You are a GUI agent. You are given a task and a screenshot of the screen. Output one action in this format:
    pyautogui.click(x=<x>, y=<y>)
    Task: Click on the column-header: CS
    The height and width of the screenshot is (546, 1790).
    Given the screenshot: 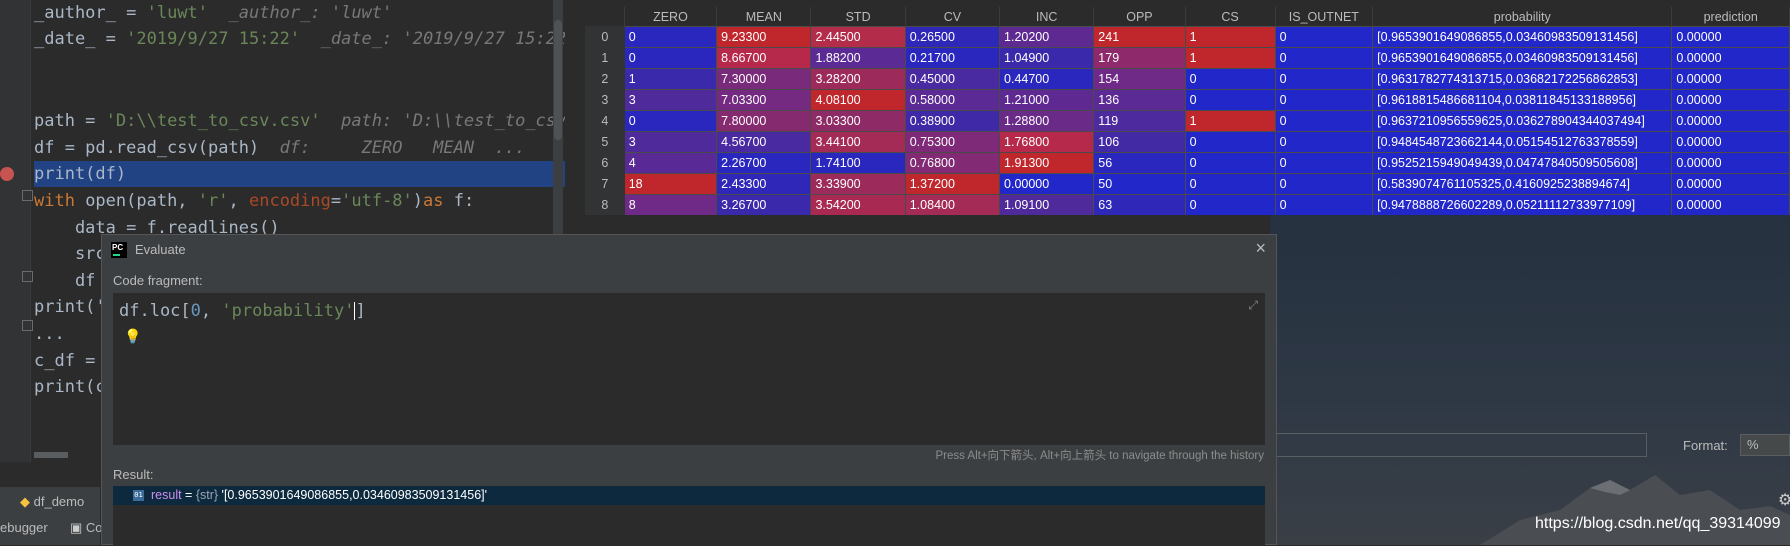 What is the action you would take?
    pyautogui.click(x=1230, y=17)
    